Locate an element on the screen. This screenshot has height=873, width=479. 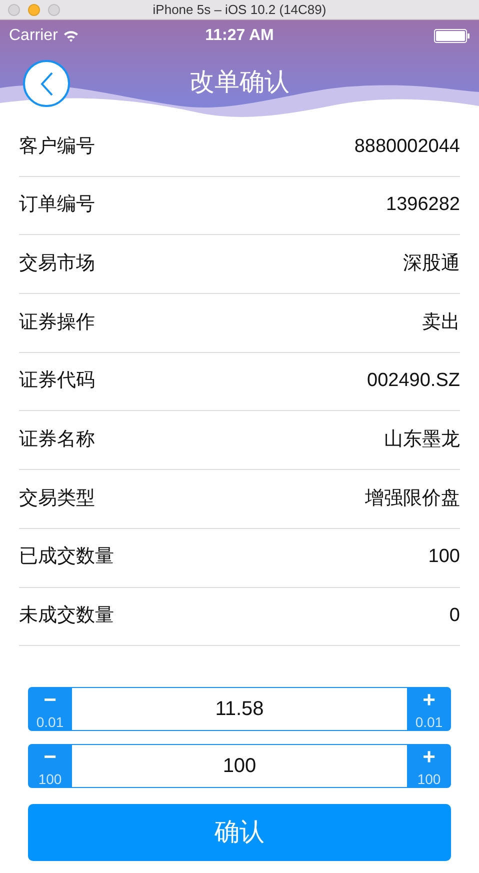
field-value: 山东墨龙 is located at coordinates (422, 440).